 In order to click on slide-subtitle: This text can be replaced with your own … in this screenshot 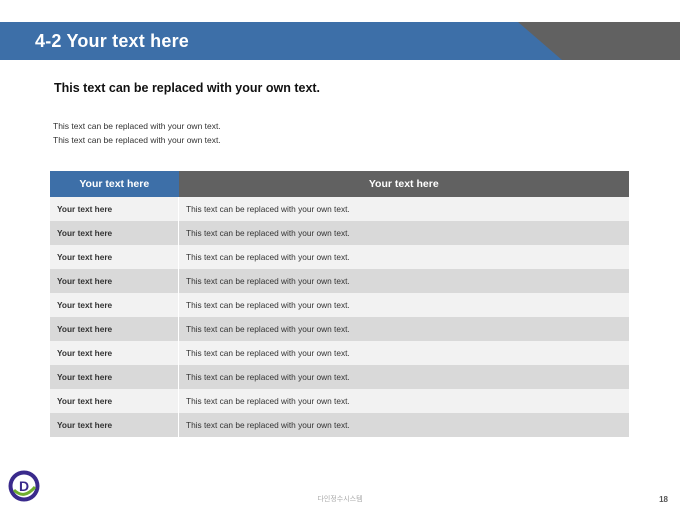, I will do `click(187, 88)`.